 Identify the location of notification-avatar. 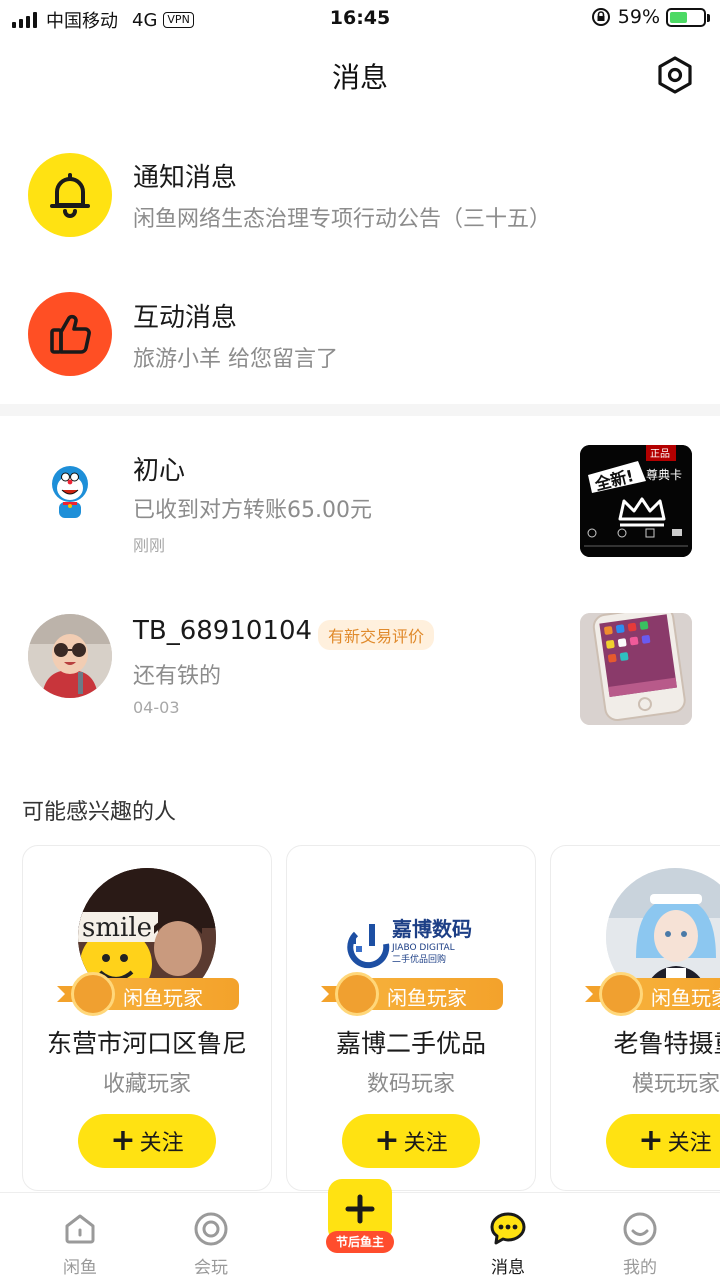
(70, 195).